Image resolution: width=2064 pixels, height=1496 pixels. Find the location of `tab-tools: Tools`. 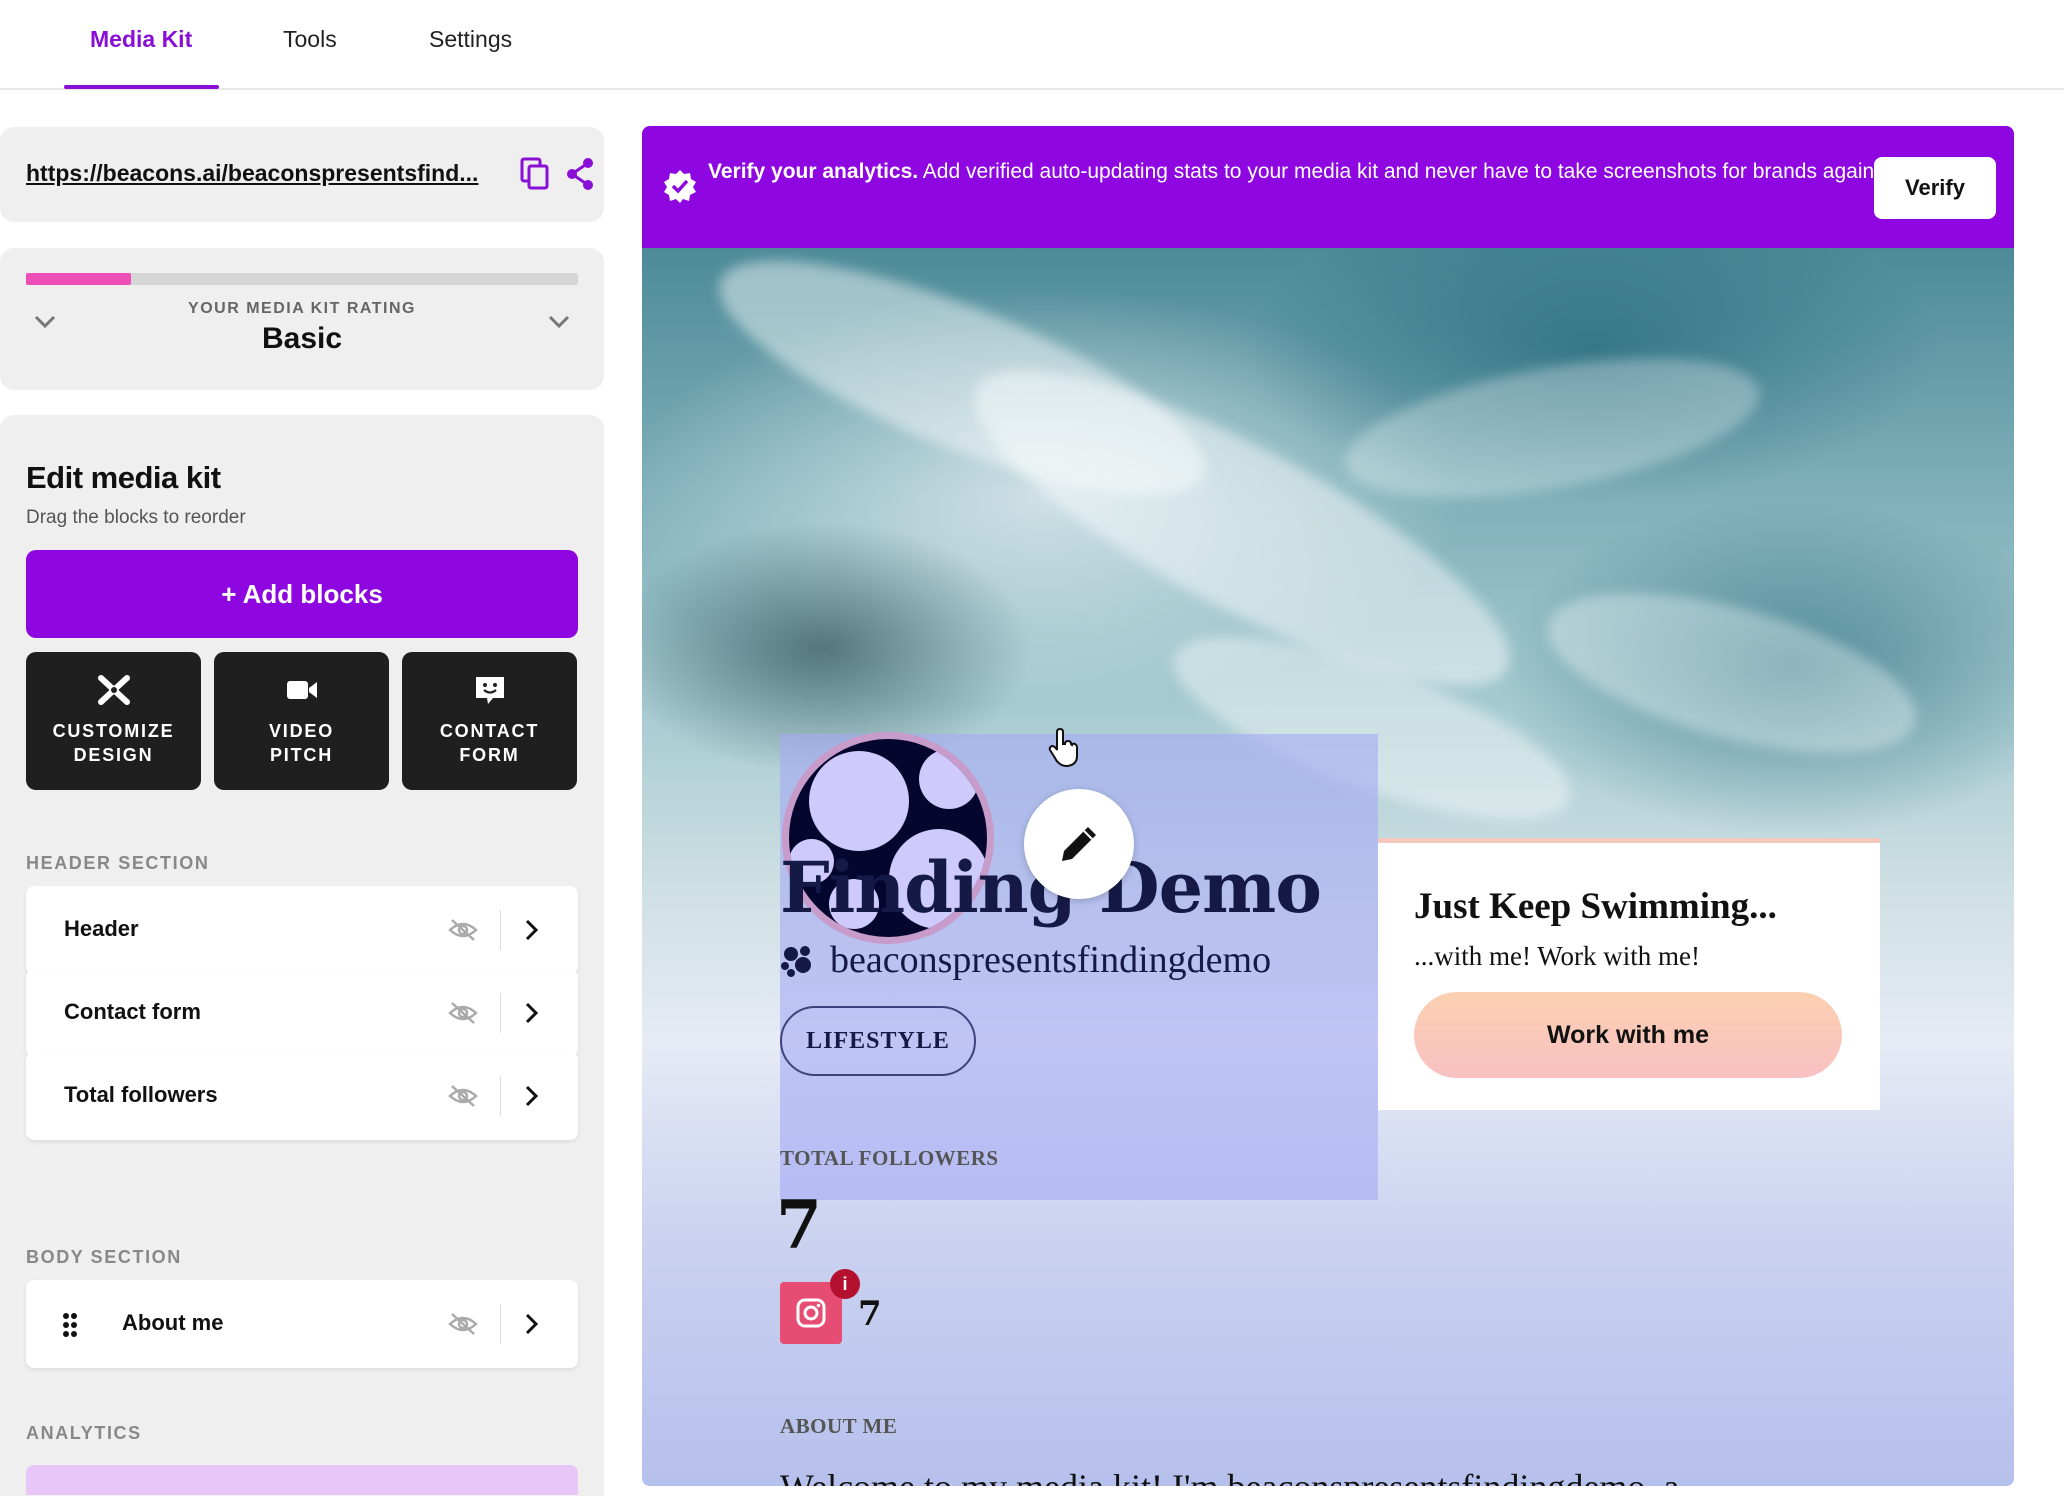

tab-tools: Tools is located at coordinates (310, 39).